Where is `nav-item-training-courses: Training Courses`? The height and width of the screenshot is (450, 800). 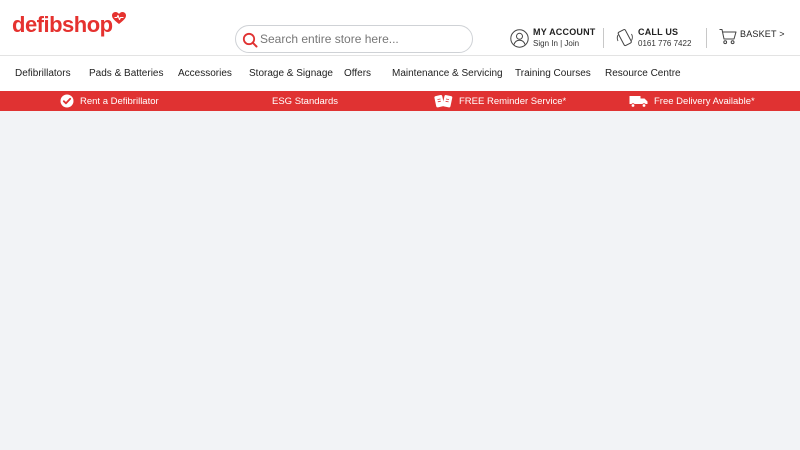 nav-item-training-courses: Training Courses is located at coordinates (553, 73).